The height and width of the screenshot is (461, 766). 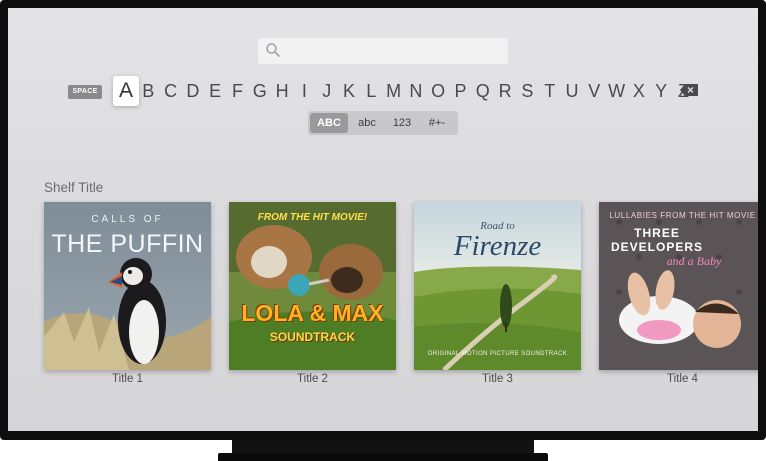 What do you see at coordinates (383, 51) in the screenshot?
I see `search-input` at bounding box center [383, 51].